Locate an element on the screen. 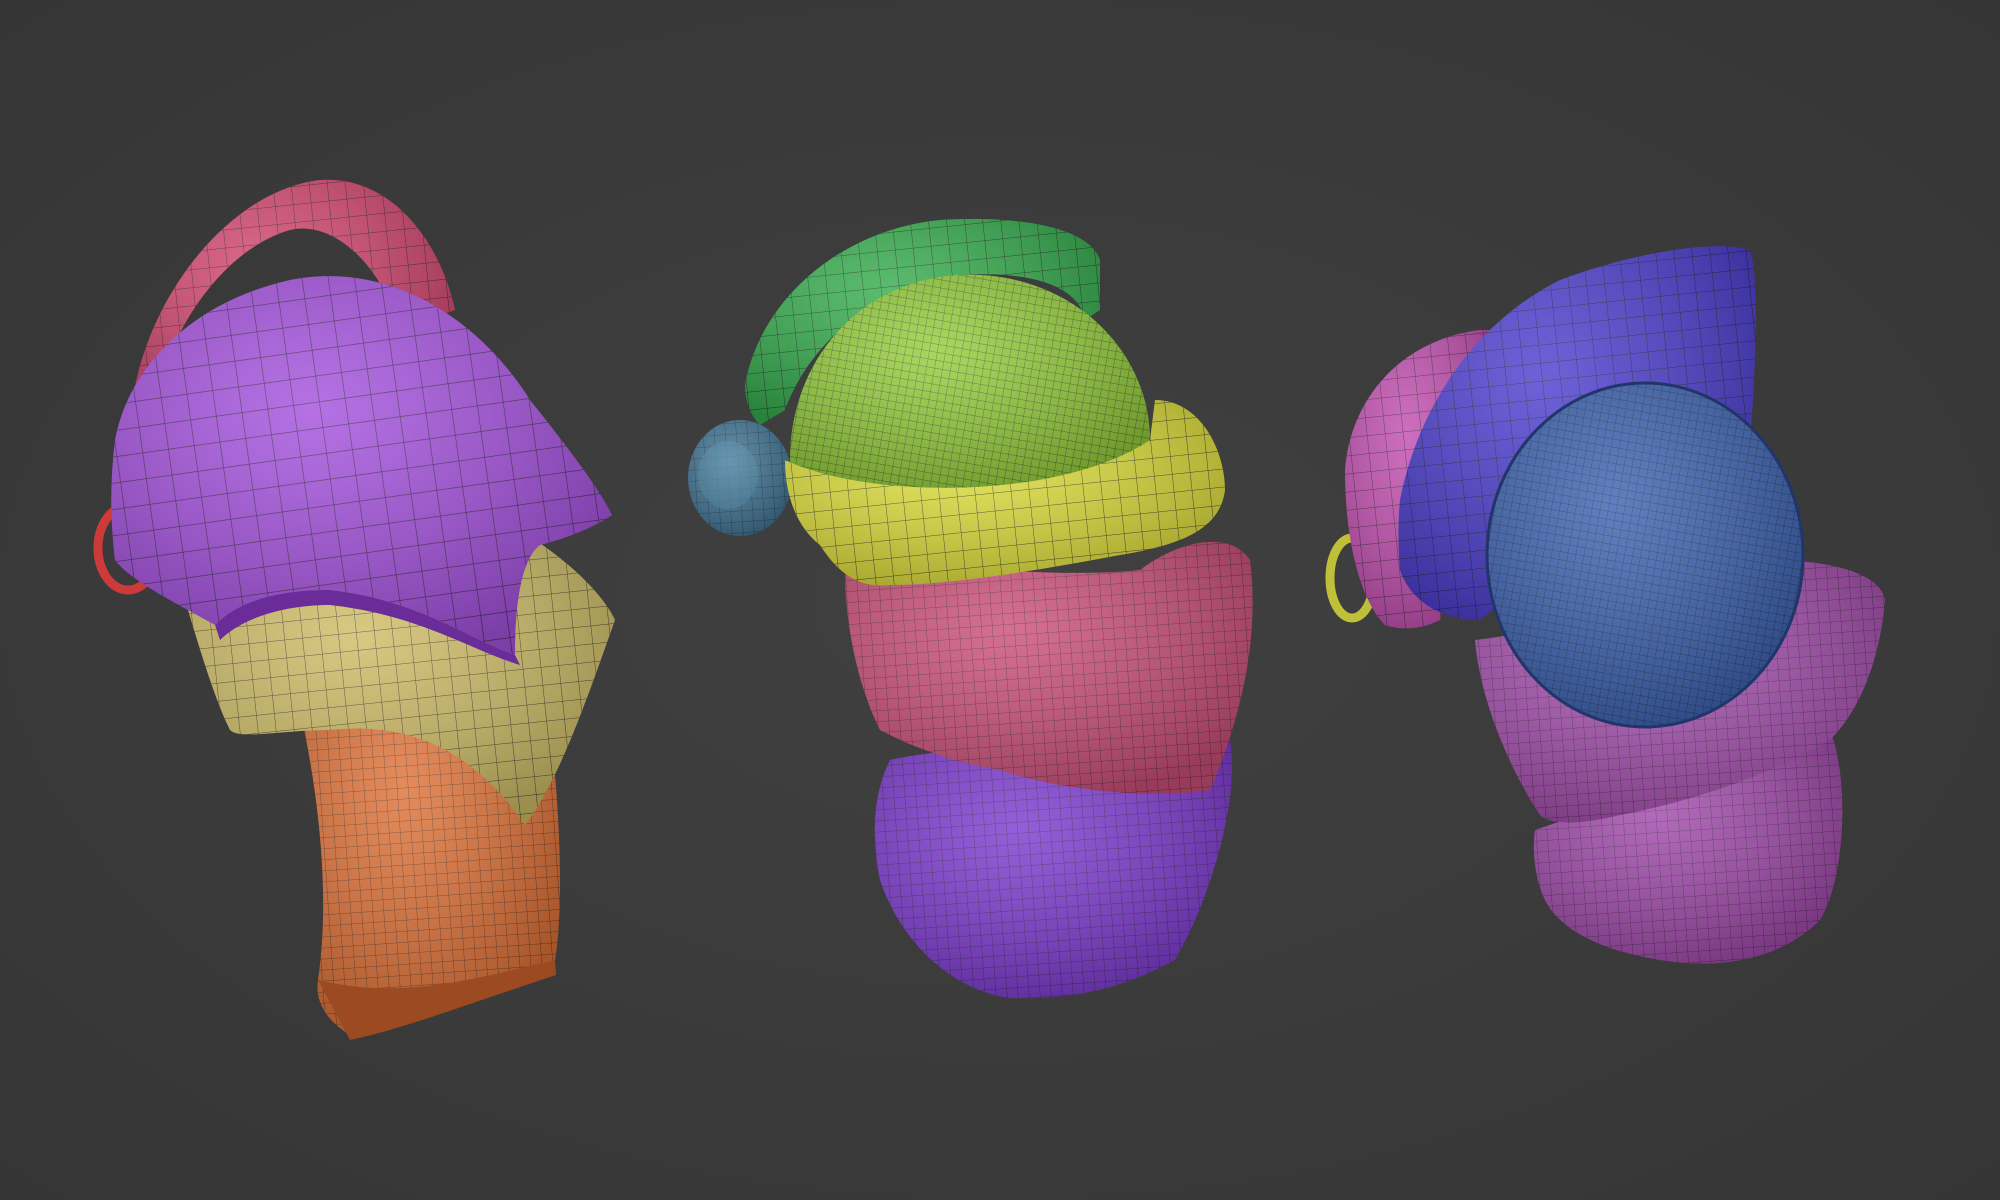 The height and width of the screenshot is (1200, 2000). right-dome is located at coordinates (1645, 555).